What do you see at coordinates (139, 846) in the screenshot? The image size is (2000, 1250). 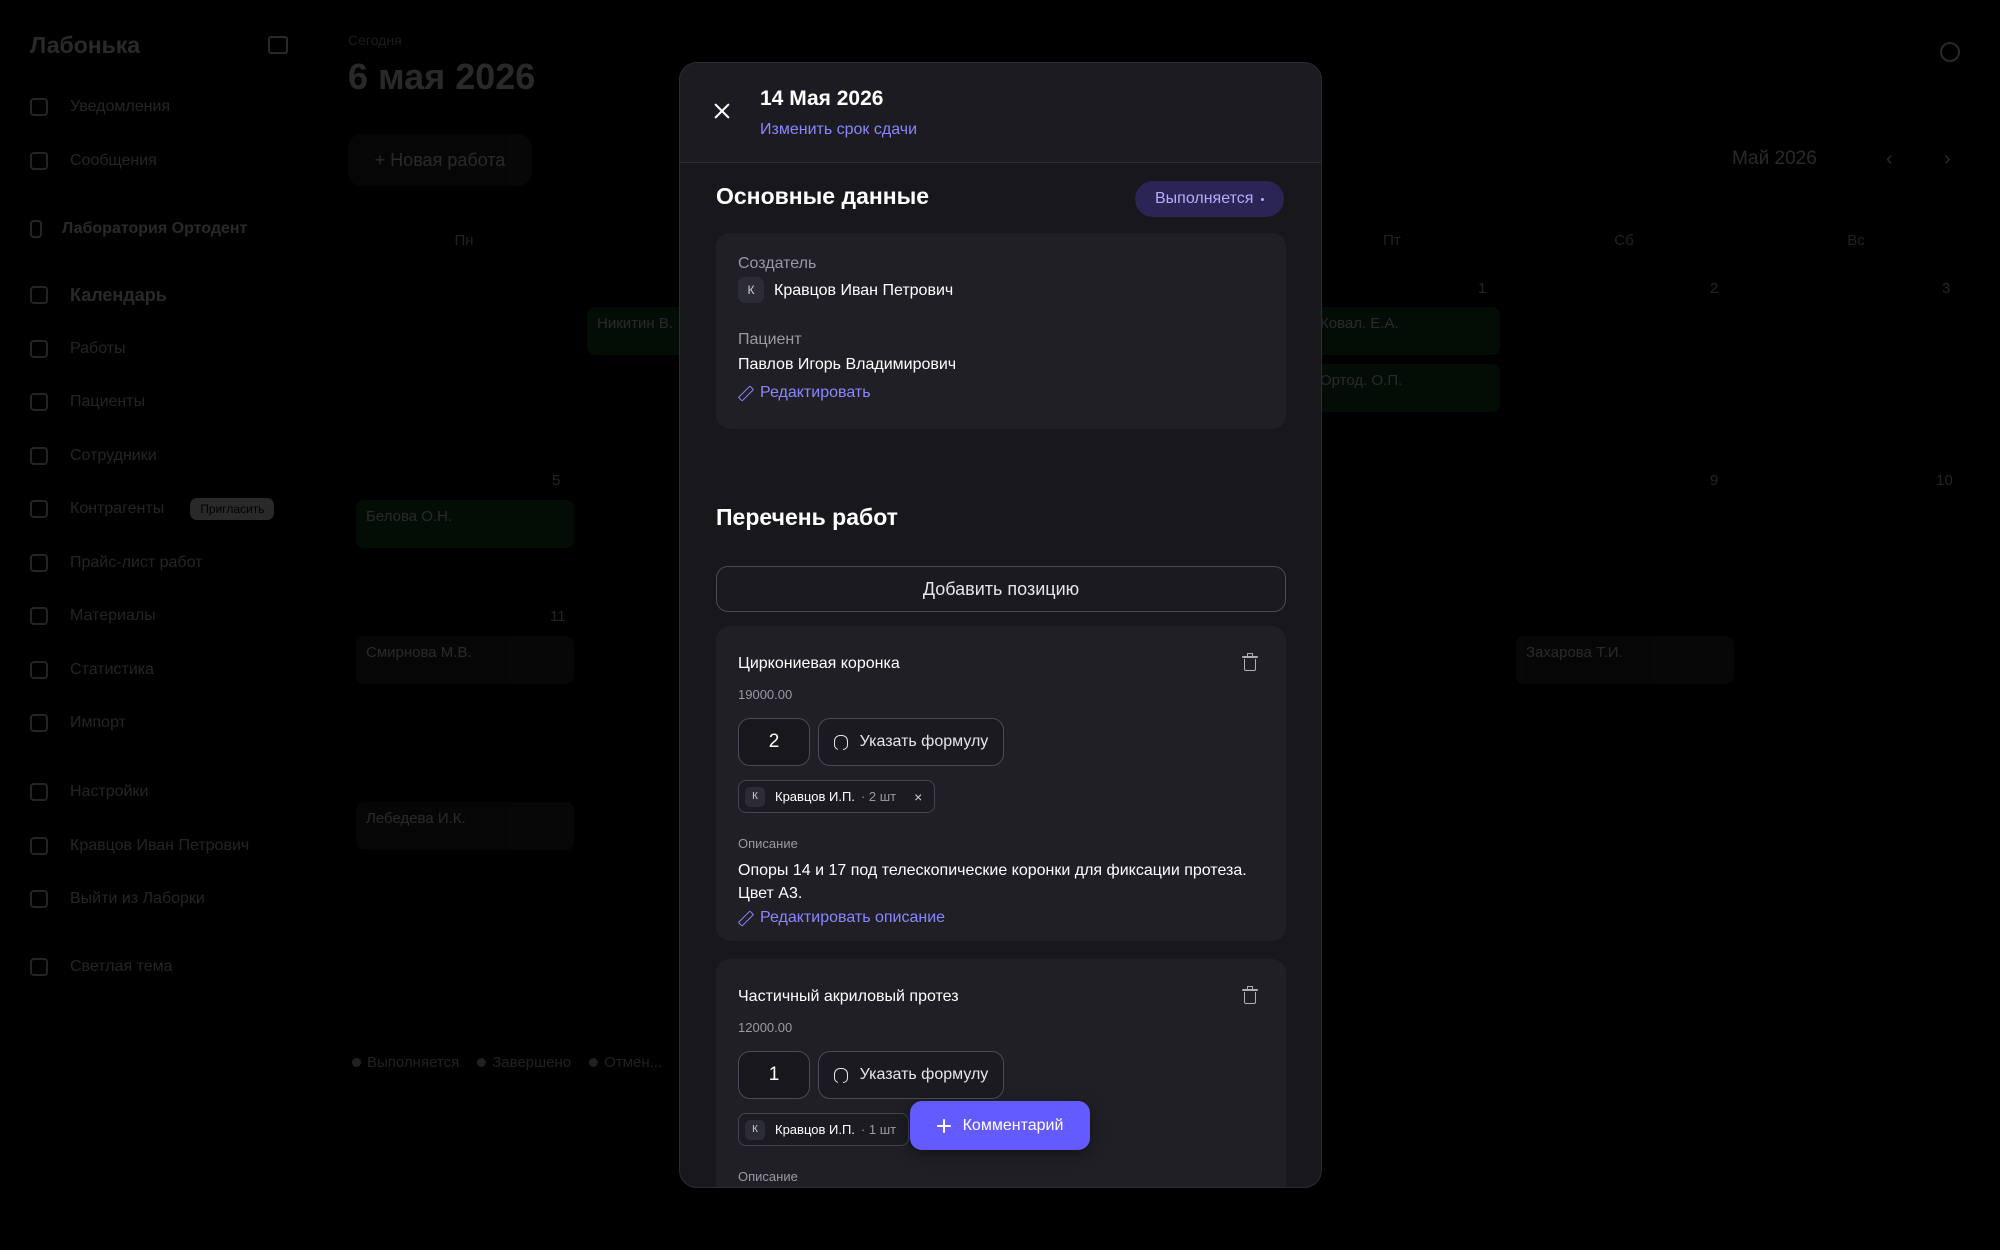 I see `sidebar-item-profile: Кравцов Иван Петрович` at bounding box center [139, 846].